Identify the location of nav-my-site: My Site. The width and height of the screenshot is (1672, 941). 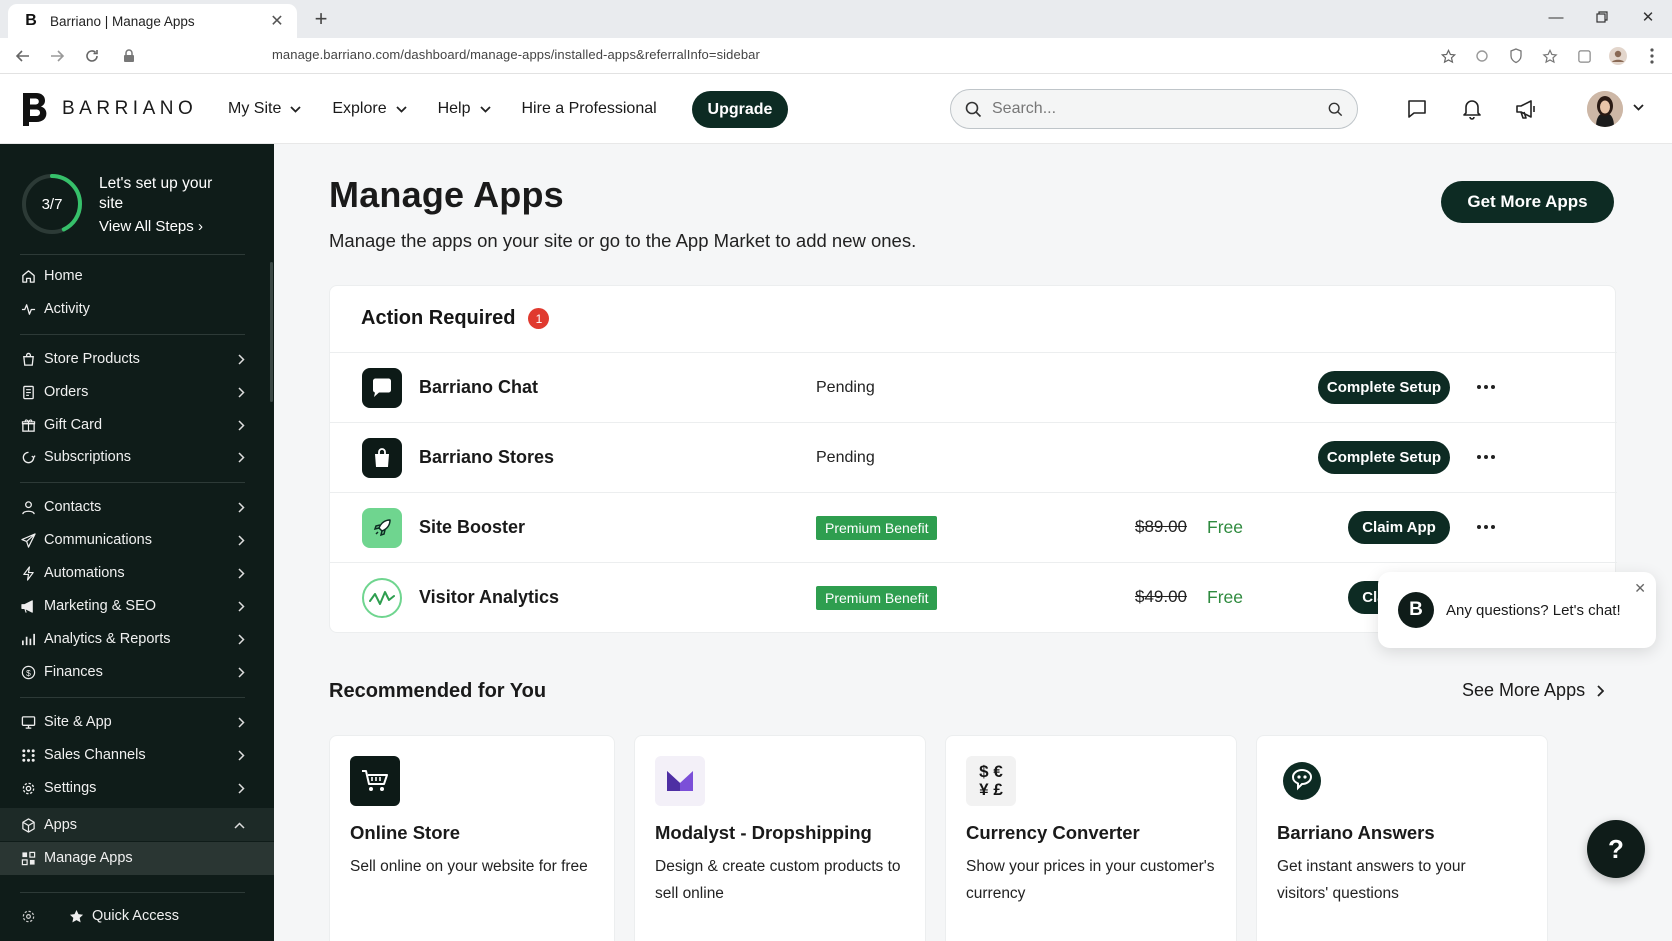
(264, 109).